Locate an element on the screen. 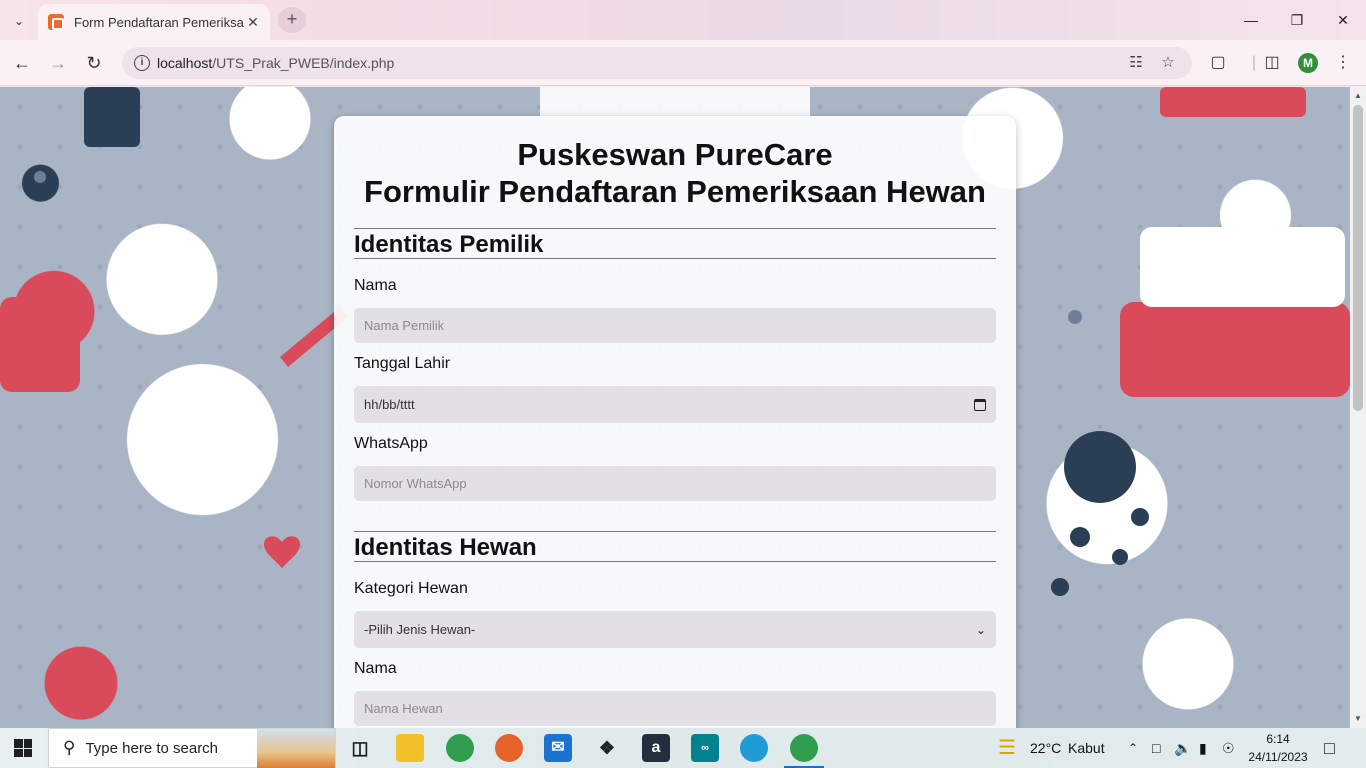 Image resolution: width=1366 pixels, height=768 pixels. forward-arrow-icon: → is located at coordinates (58, 63).